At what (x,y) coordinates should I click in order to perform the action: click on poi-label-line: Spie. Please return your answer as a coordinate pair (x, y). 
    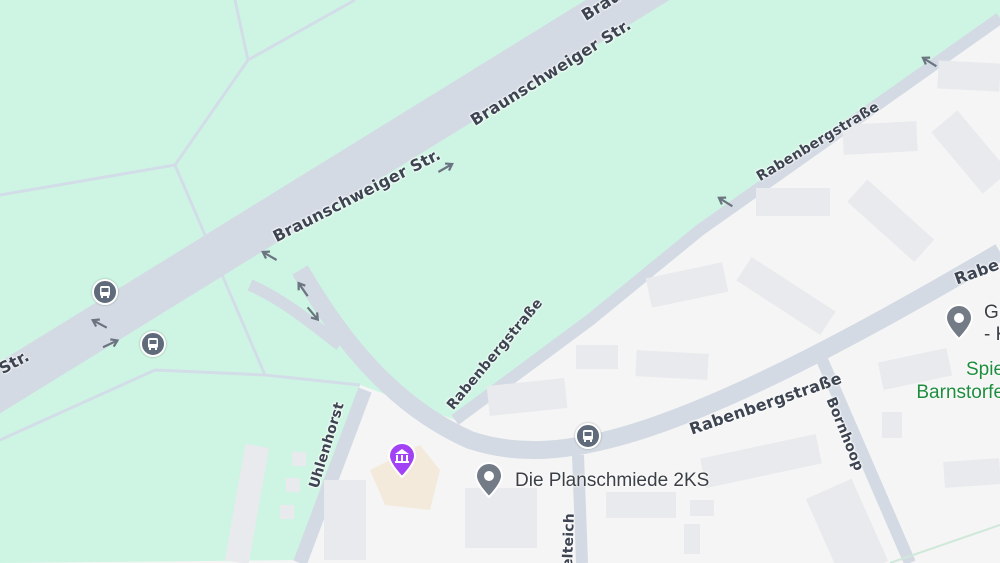
    Looking at the image, I should click on (983, 369).